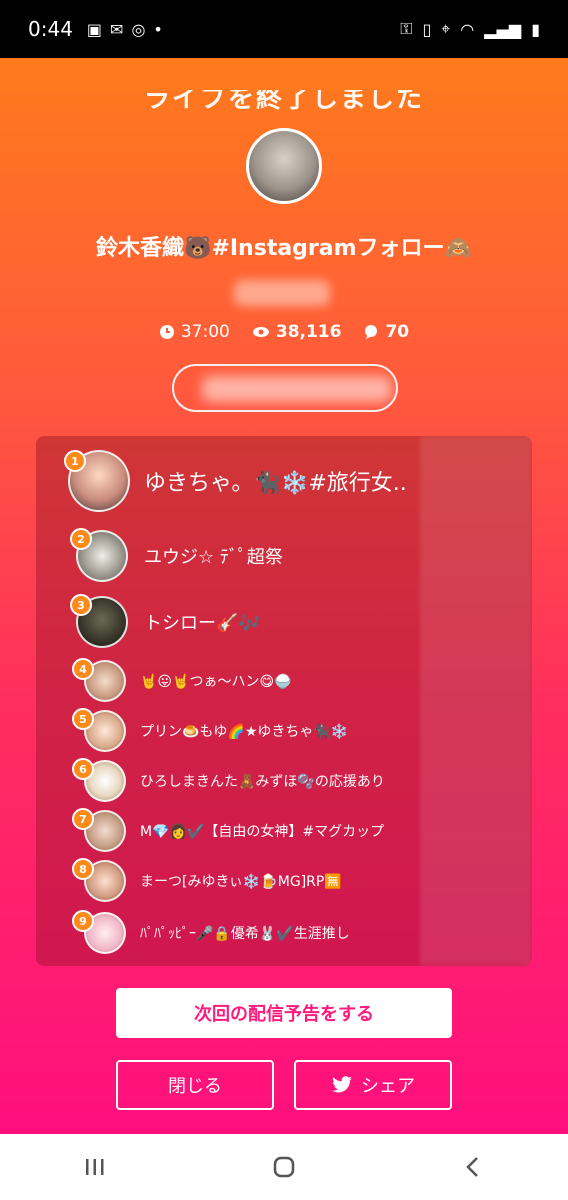 Image resolution: width=568 pixels, height=1200 pixels. I want to click on signal-icon: ▂▄▆, so click(503, 29).